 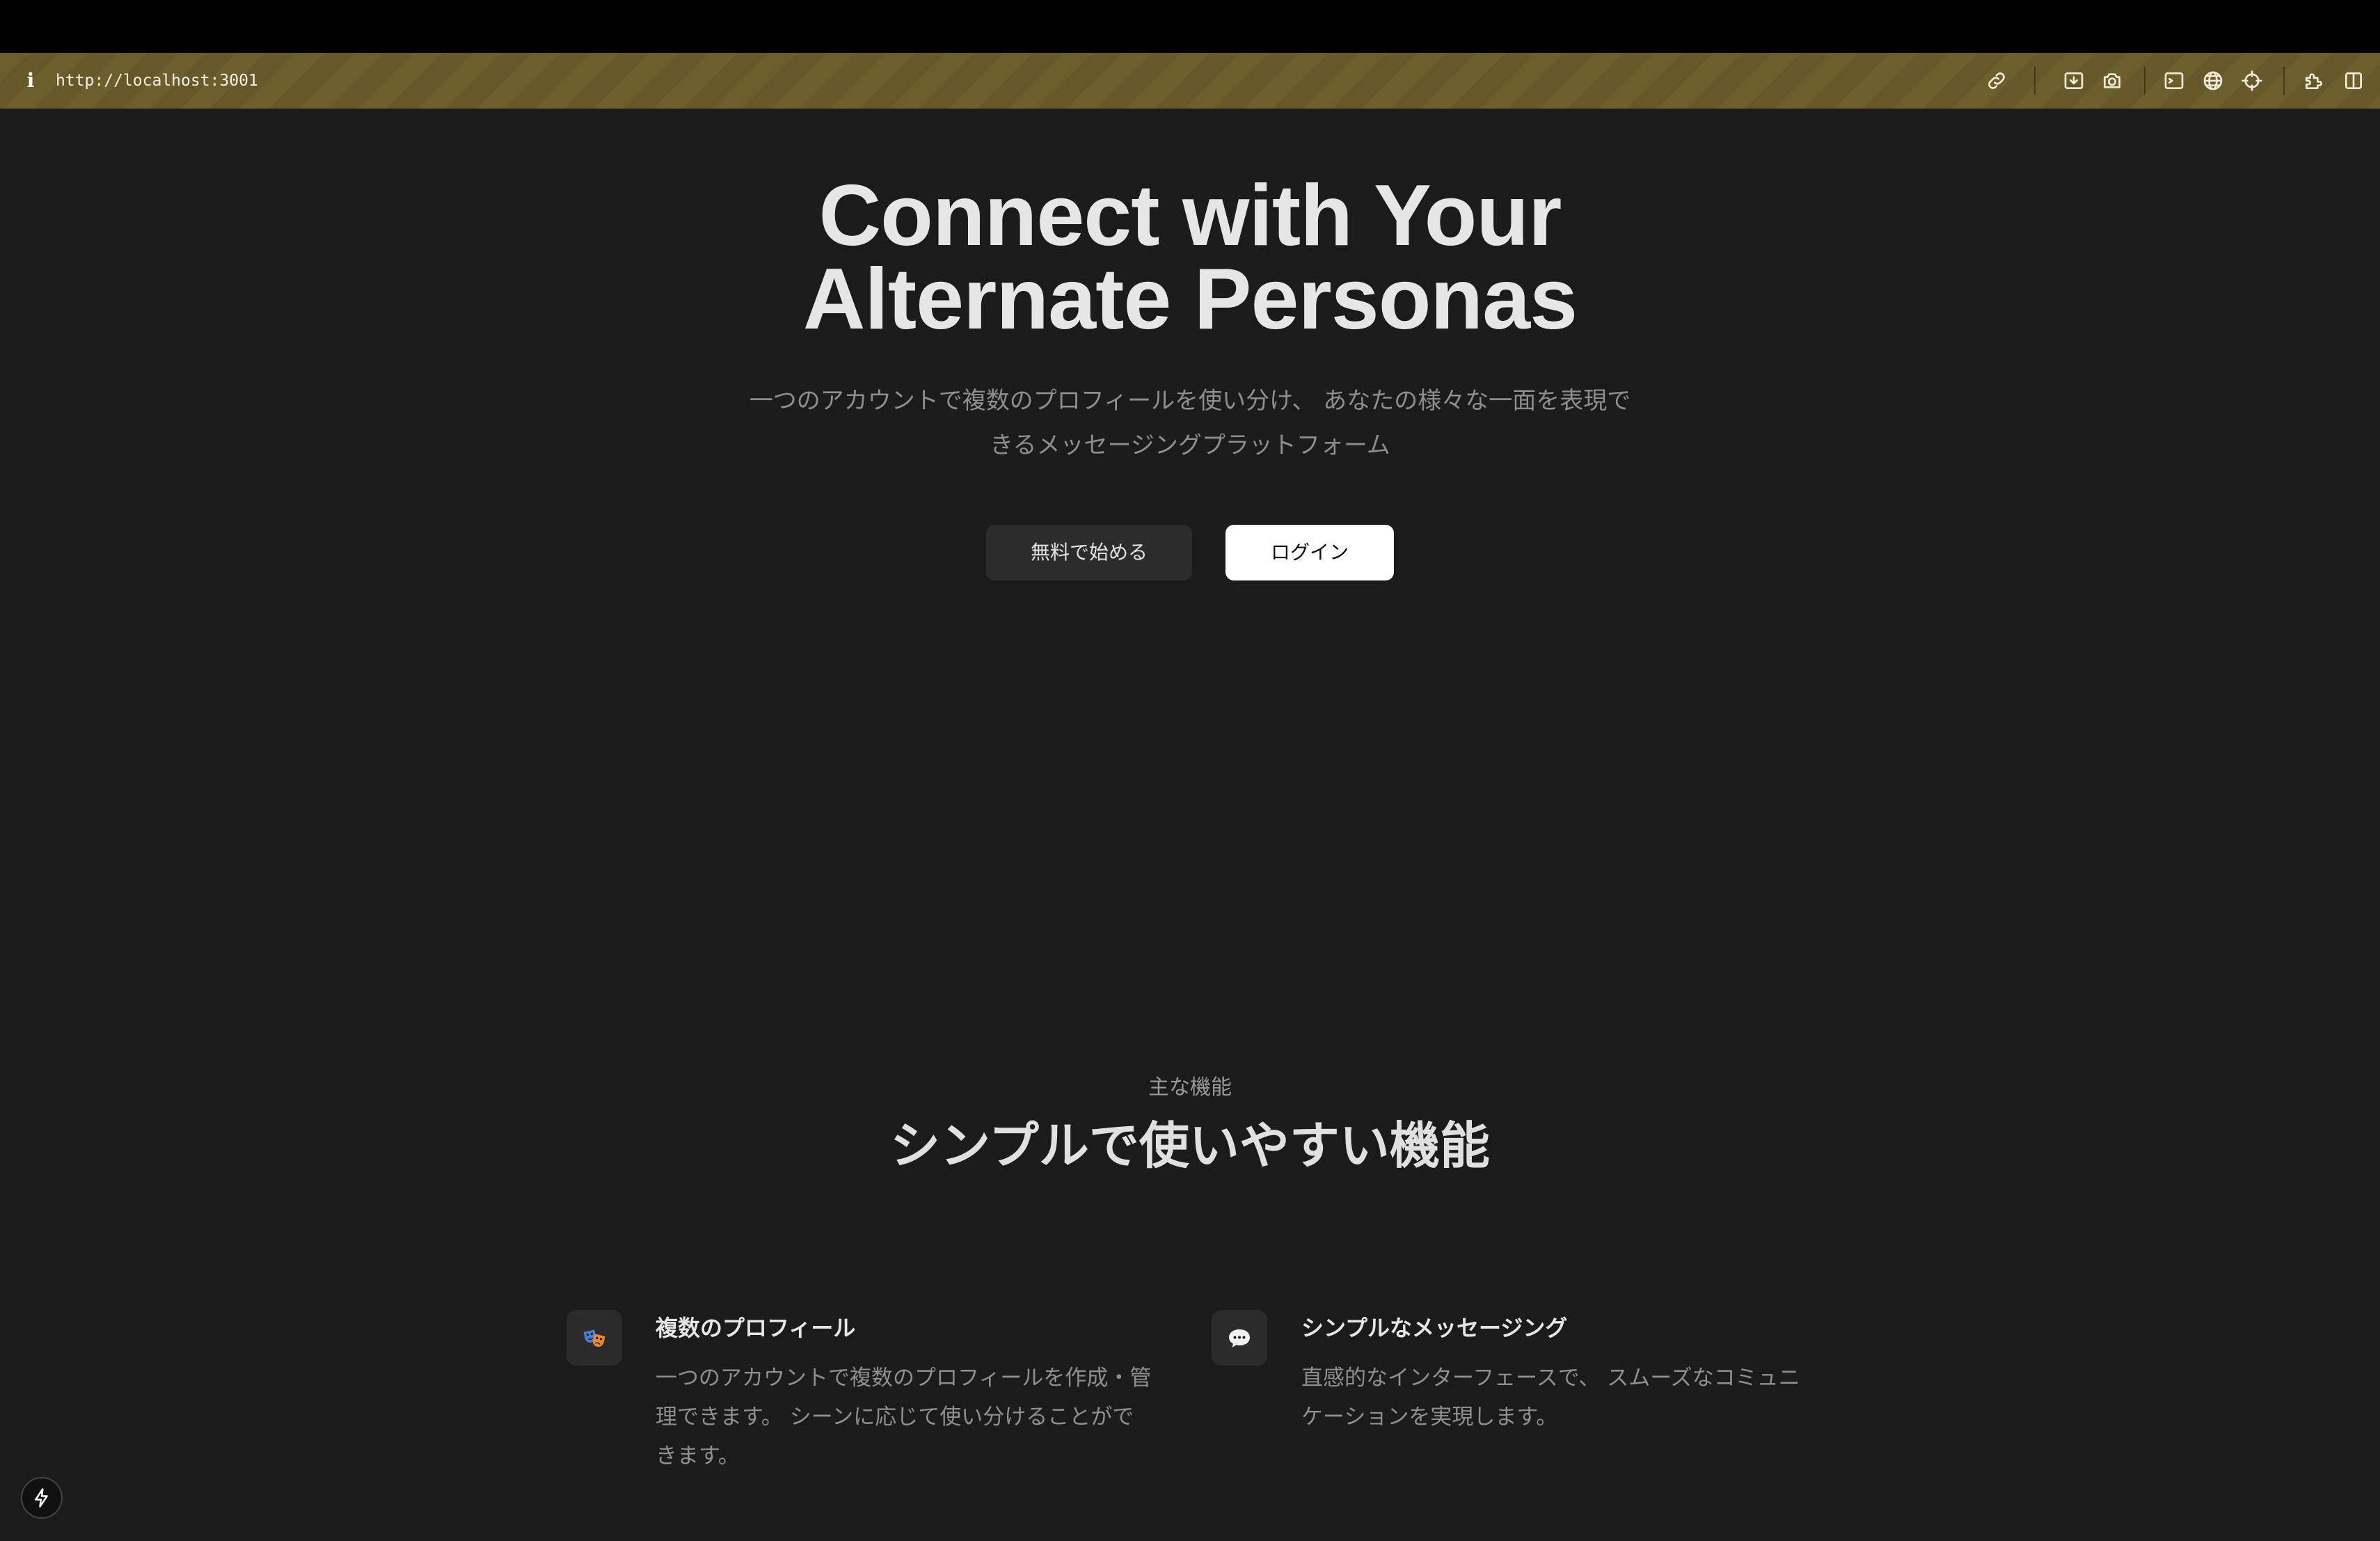 I want to click on dev-tools-button, so click(x=42, y=1498).